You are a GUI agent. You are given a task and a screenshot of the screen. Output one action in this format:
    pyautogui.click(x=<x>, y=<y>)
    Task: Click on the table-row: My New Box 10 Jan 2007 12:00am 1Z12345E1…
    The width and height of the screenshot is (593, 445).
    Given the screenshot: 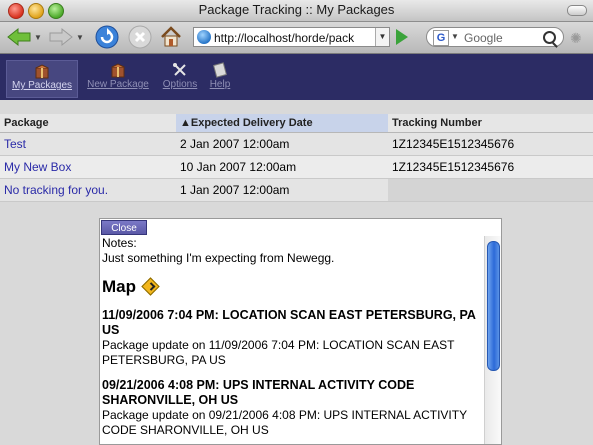 What is the action you would take?
    pyautogui.click(x=296, y=167)
    